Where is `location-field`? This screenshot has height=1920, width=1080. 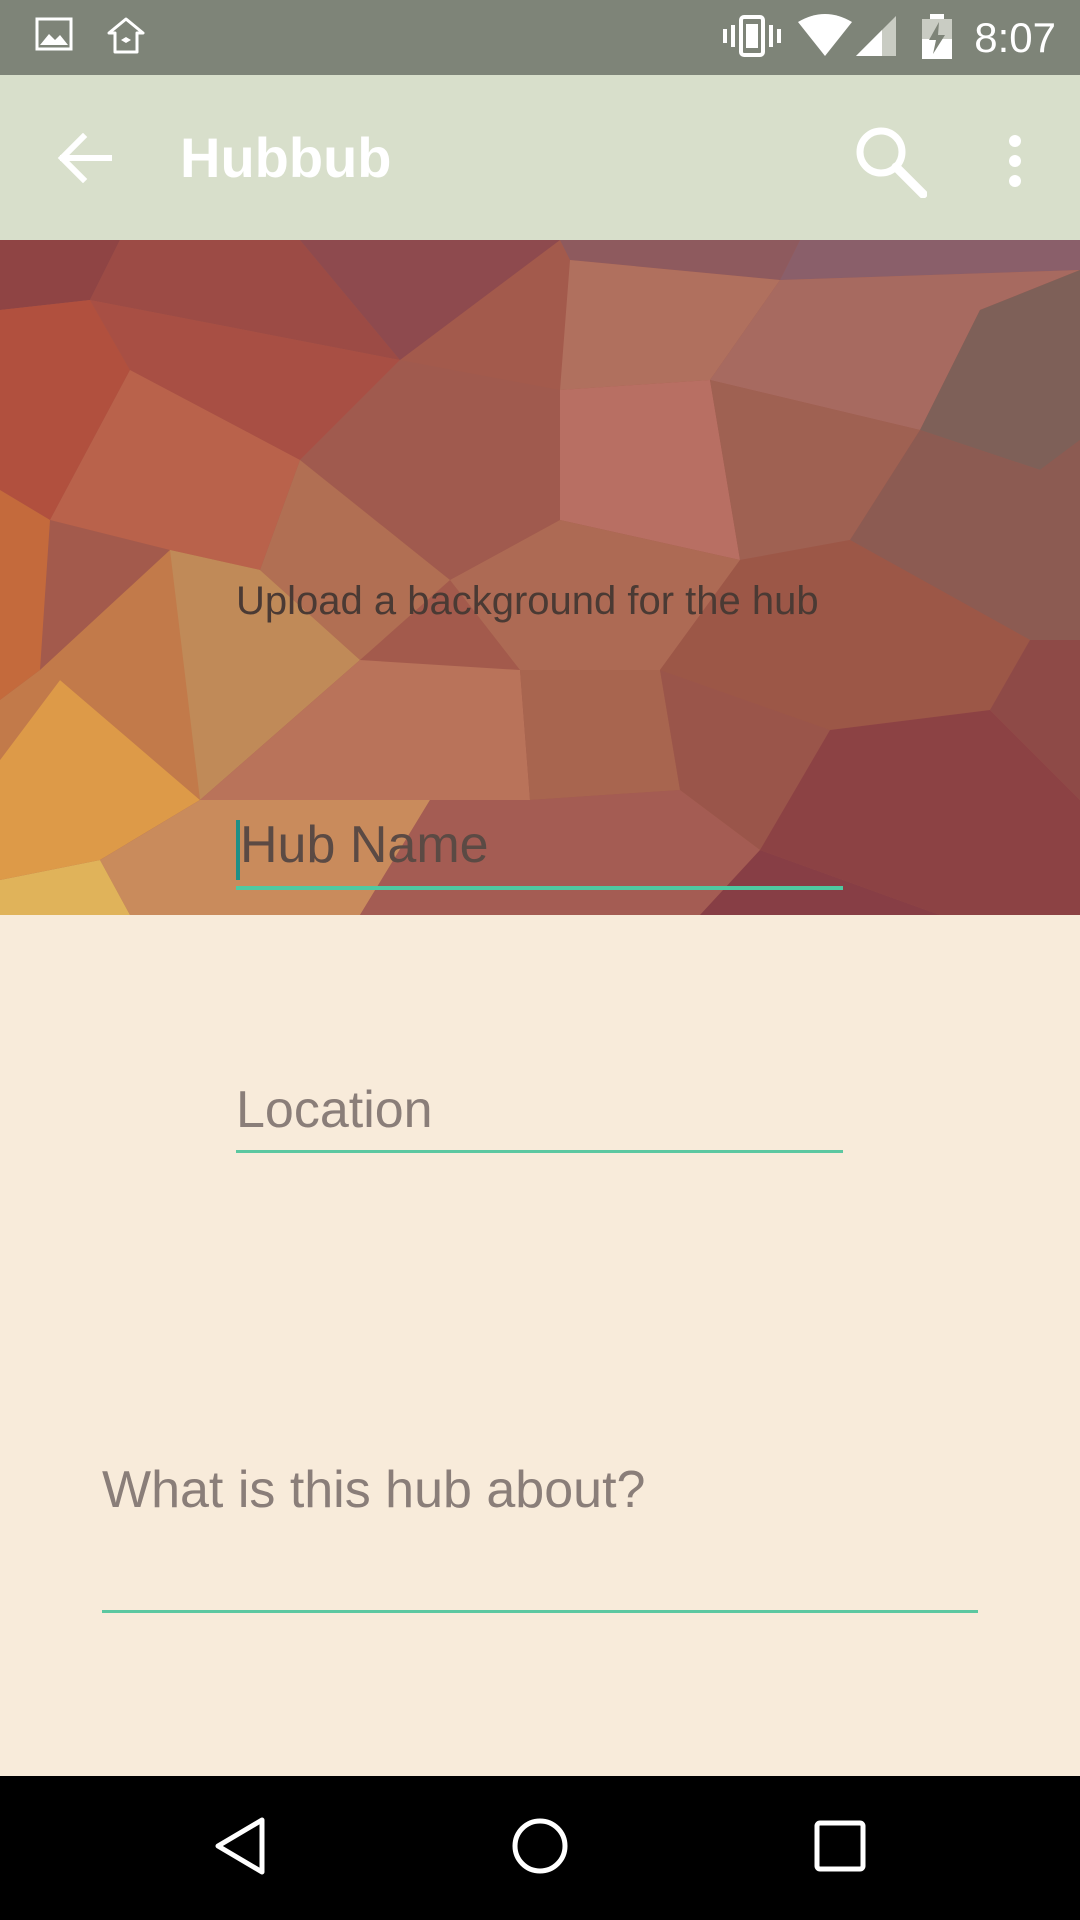
location-field is located at coordinates (539, 1115).